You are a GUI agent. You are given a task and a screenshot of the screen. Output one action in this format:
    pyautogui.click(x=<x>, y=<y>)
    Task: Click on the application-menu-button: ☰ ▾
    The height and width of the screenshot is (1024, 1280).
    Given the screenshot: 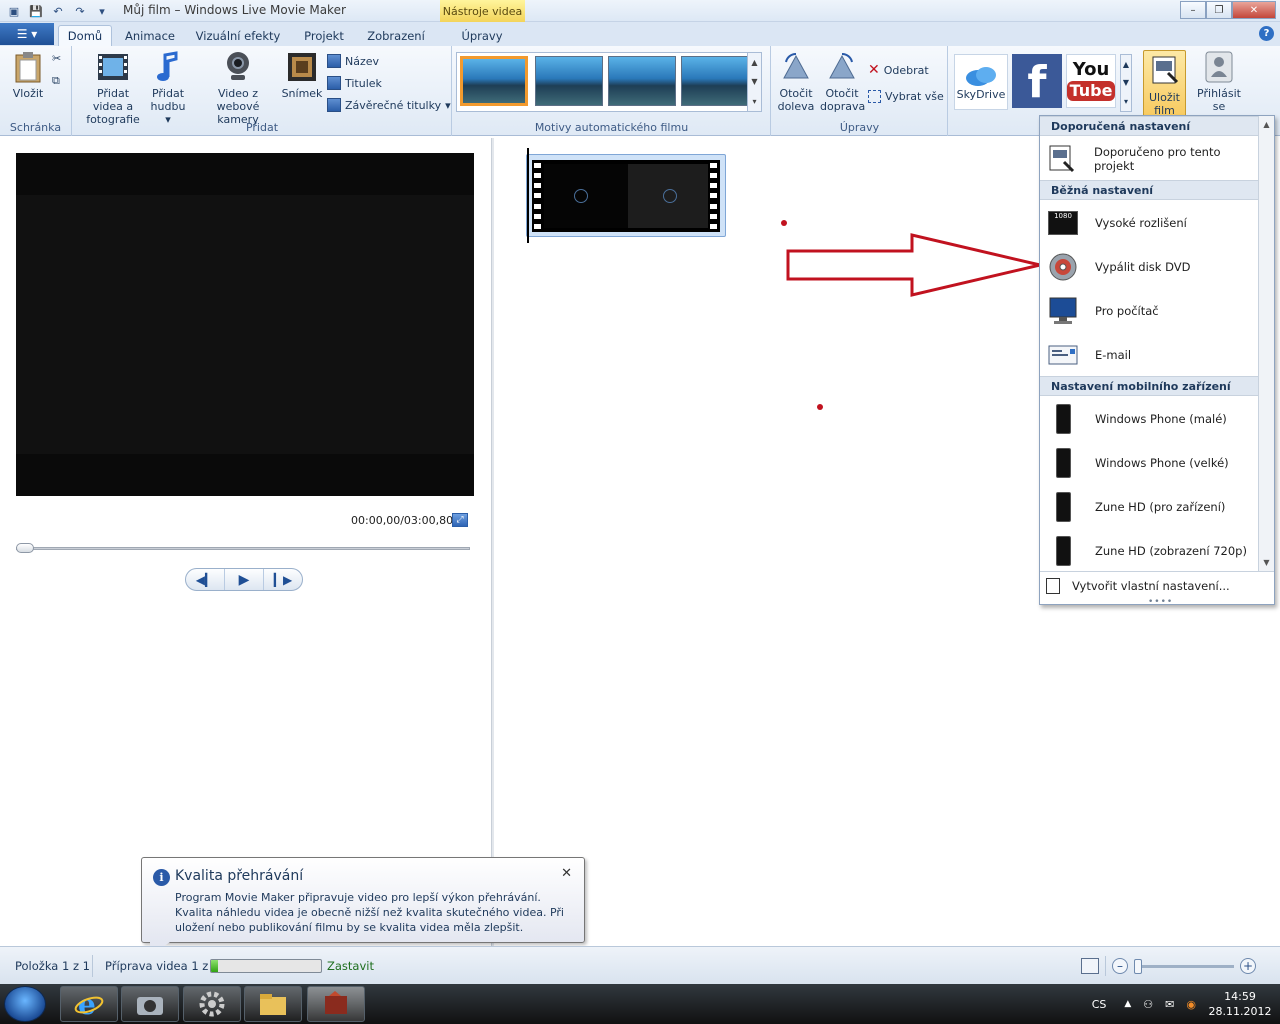 What is the action you would take?
    pyautogui.click(x=27, y=34)
    